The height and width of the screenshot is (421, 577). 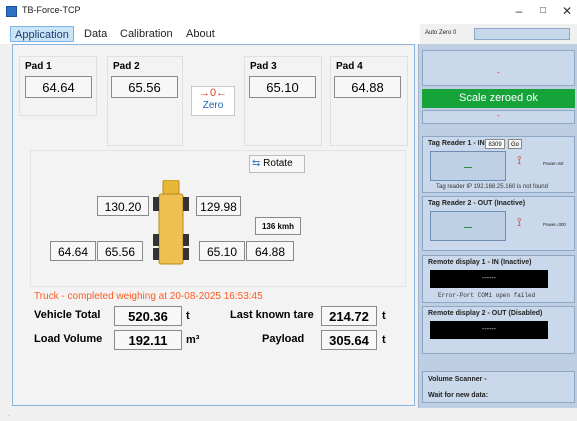 I want to click on tag-reader-2-power: Power=300, so click(x=554, y=224).